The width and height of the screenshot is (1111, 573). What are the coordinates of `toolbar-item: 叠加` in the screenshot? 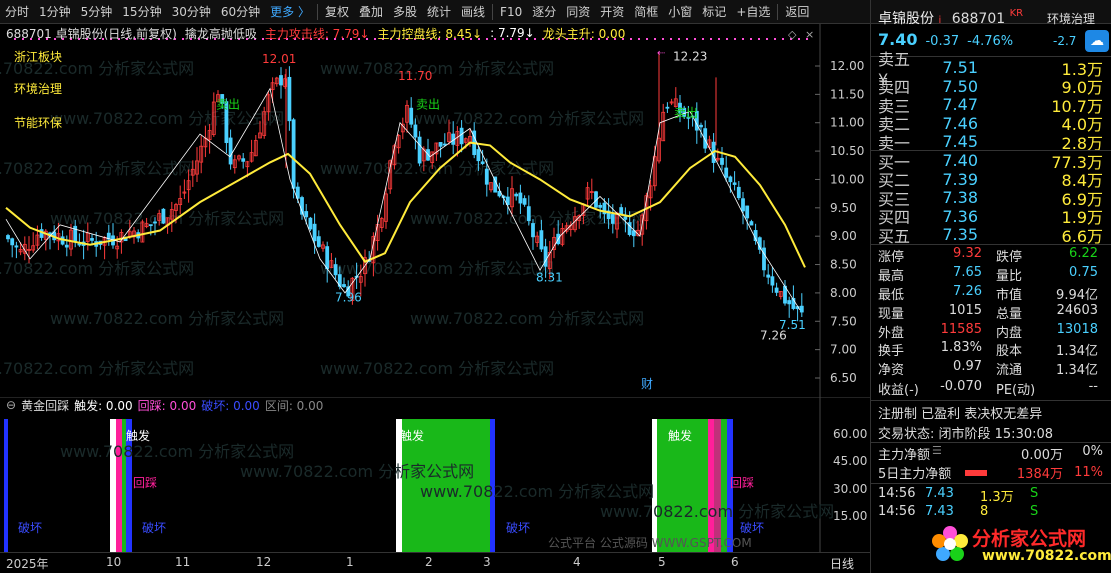 It's located at (371, 11).